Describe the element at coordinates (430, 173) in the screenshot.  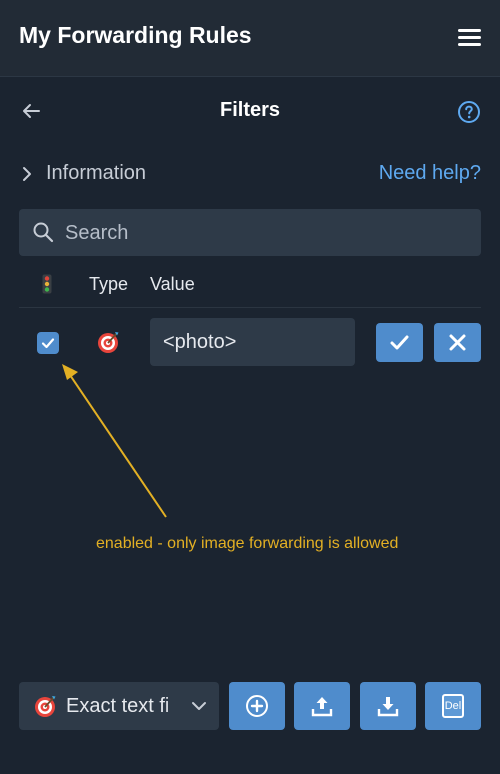
I see `need-help-link: Need help?` at that location.